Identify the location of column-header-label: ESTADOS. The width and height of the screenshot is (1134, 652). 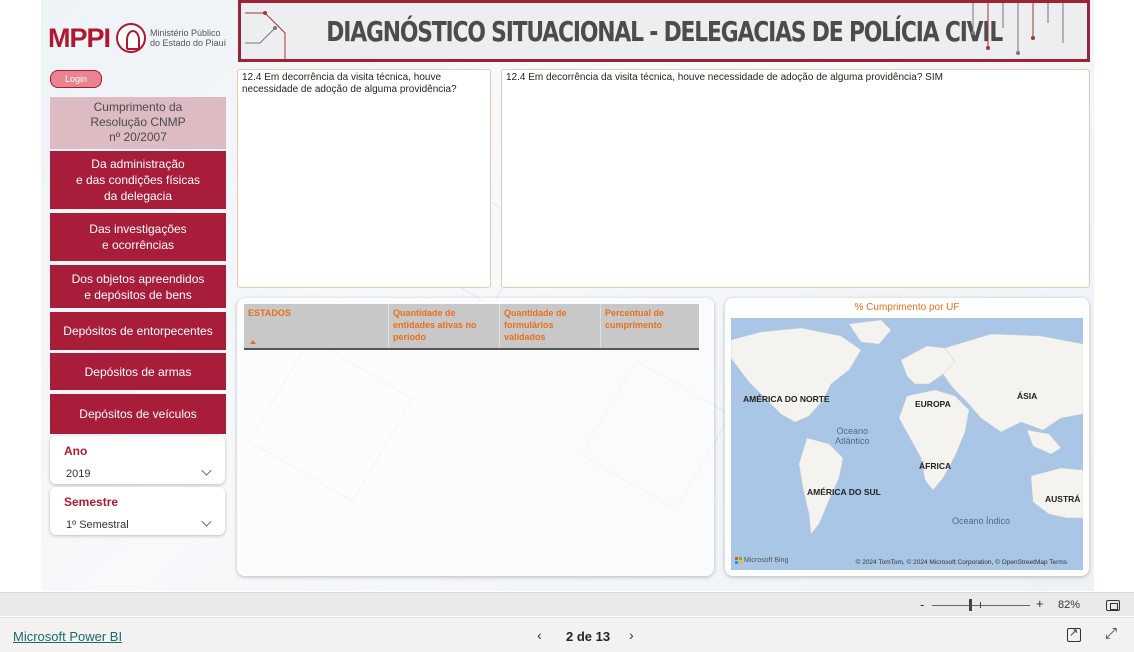
(269, 313).